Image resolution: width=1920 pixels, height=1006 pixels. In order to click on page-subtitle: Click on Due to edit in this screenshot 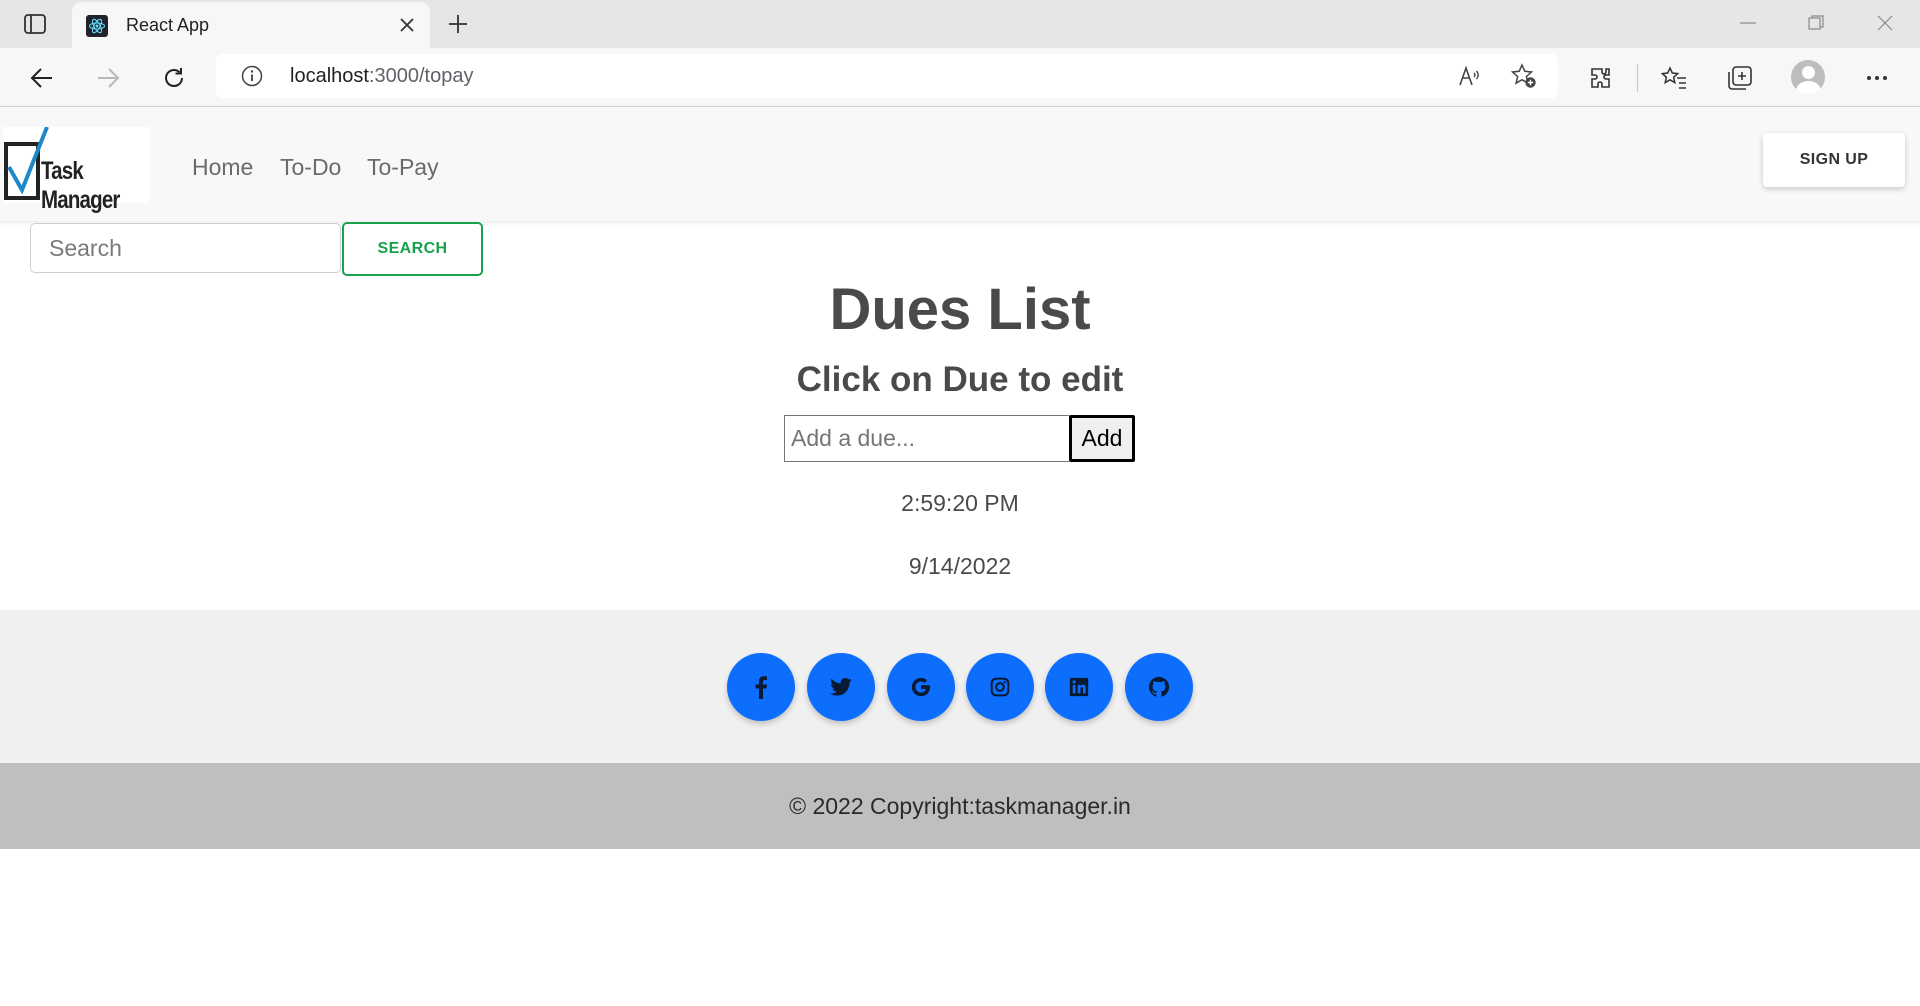, I will do `click(960, 379)`.